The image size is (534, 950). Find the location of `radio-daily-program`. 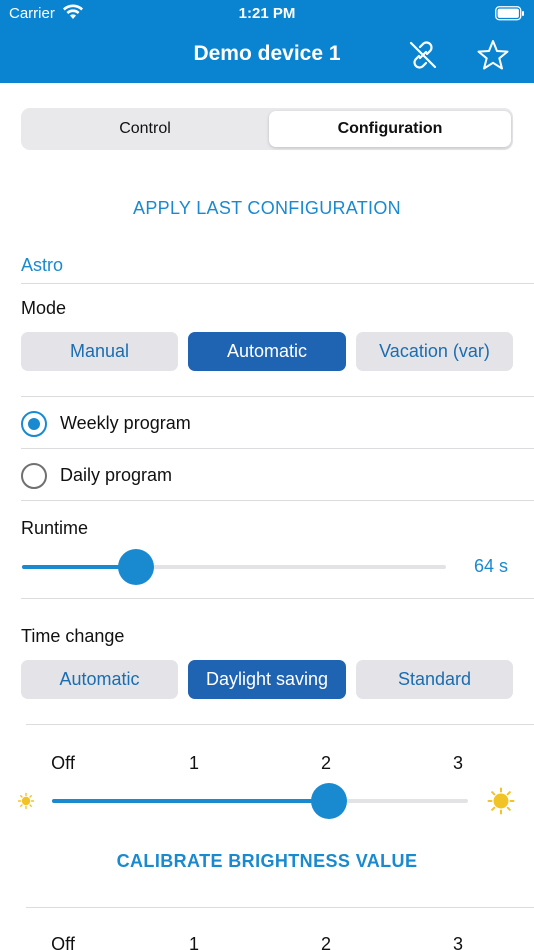

radio-daily-program is located at coordinates (34, 476).